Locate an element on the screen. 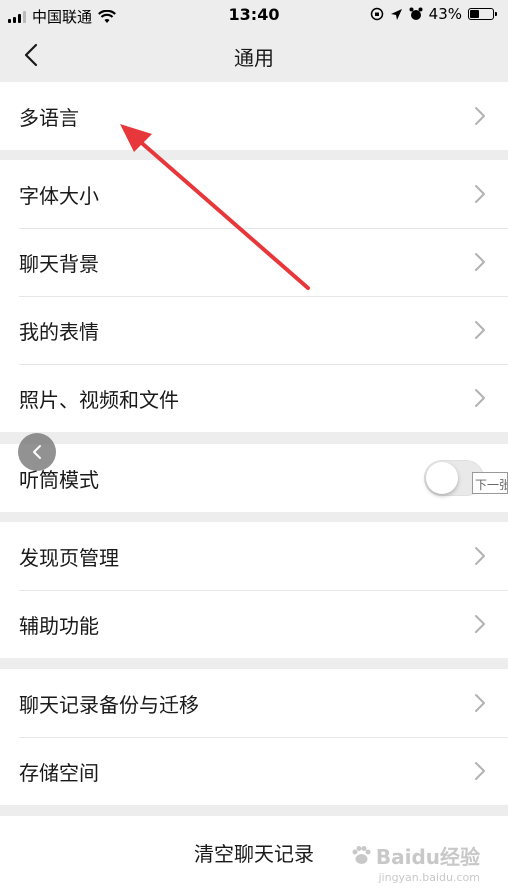 The image size is (508, 888). settings-group-earpiece: 听筒模式 下一张 is located at coordinates (254, 478).